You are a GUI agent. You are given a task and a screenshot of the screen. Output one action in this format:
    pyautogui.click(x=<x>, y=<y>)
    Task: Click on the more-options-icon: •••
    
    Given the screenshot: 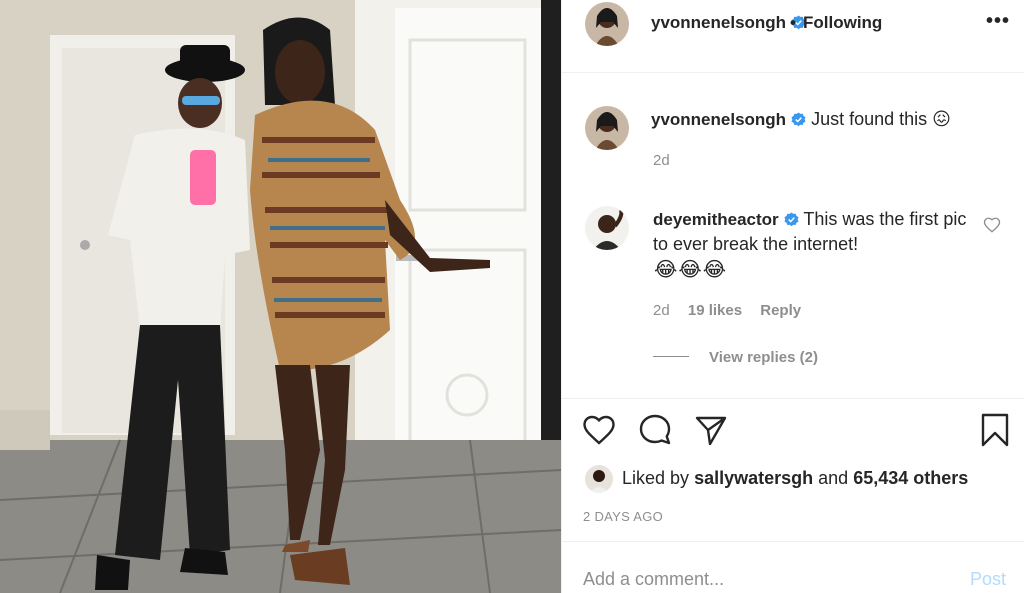 What is the action you would take?
    pyautogui.click(x=998, y=21)
    